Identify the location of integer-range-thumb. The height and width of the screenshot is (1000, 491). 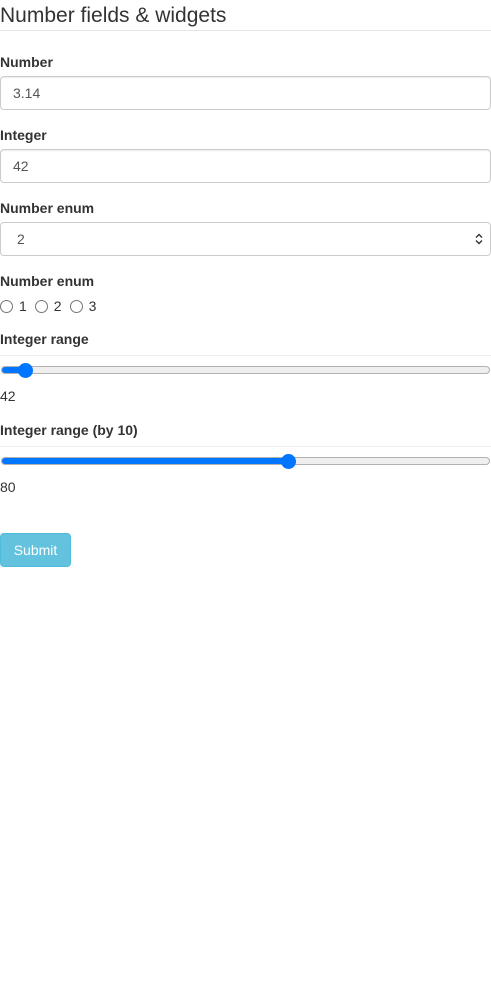
(25, 370).